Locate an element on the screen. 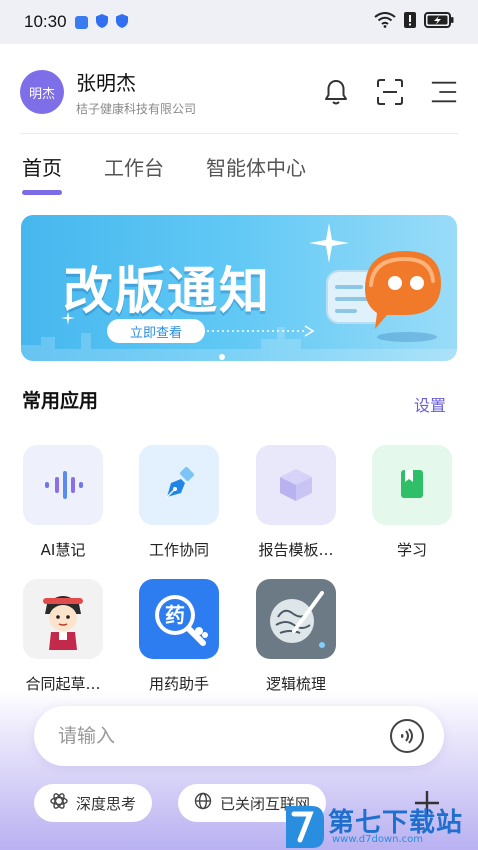 This screenshot has height=850, width=478. app-label: AI慧记 is located at coordinates (63, 550).